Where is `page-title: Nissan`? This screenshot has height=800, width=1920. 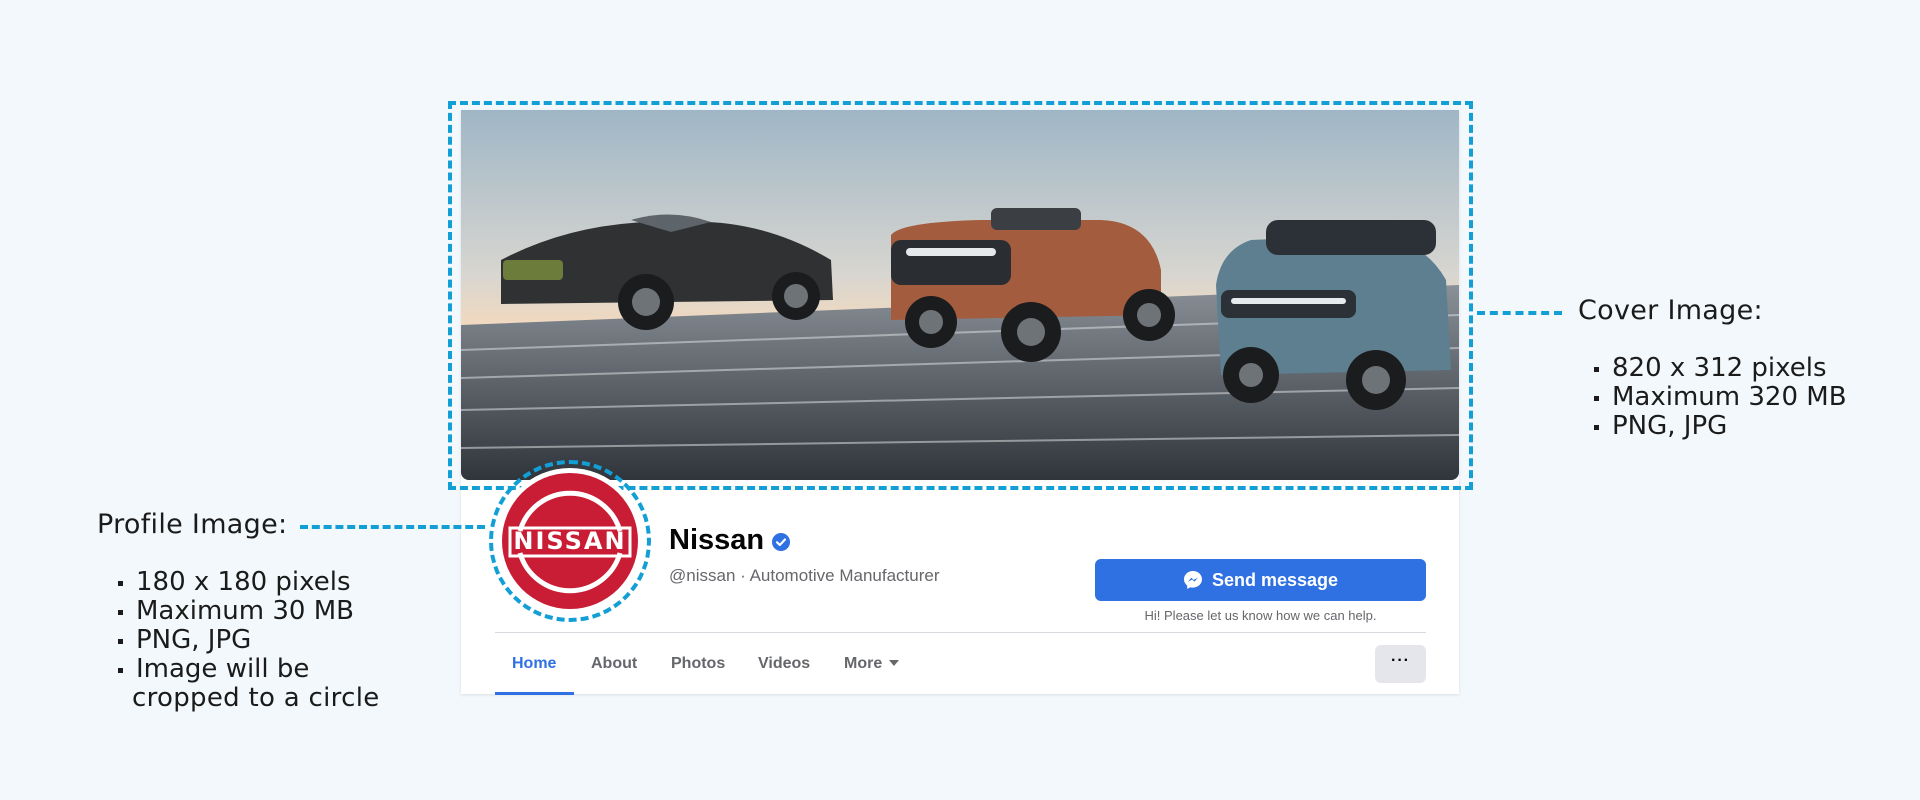 page-title: Nissan is located at coordinates (717, 540).